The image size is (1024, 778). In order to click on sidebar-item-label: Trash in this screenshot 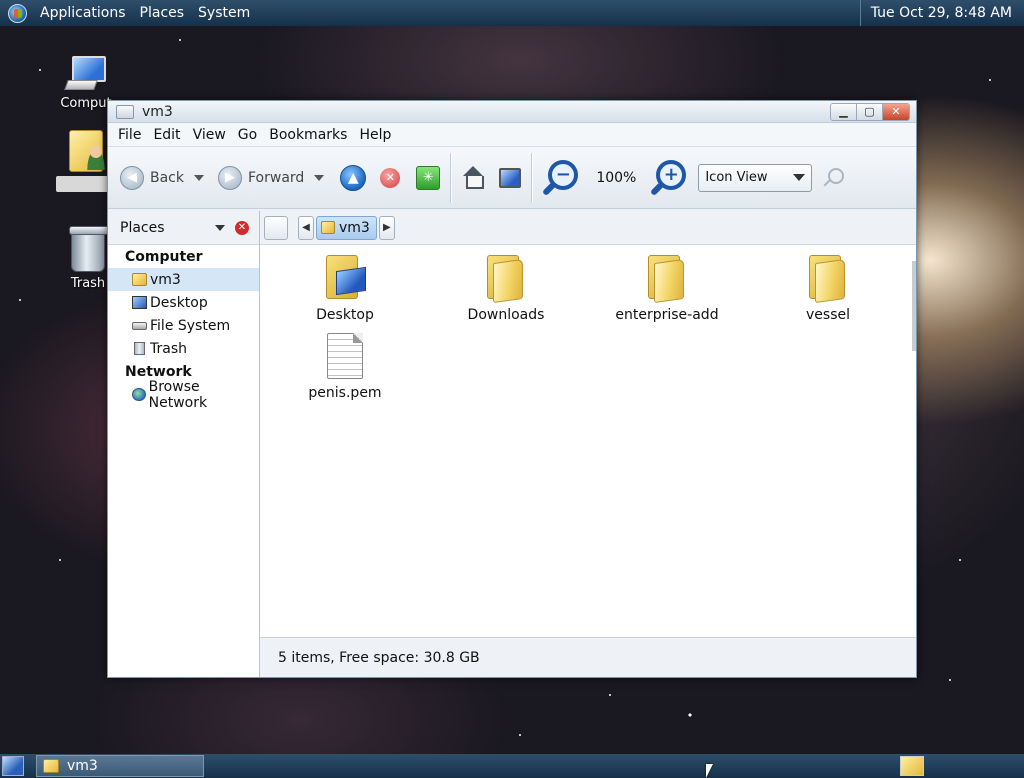, I will do `click(168, 348)`.